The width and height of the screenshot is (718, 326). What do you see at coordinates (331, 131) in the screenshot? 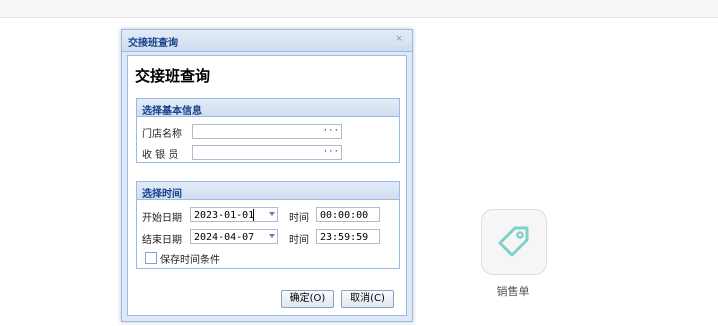
I see `store-picker-trigger: ···` at bounding box center [331, 131].